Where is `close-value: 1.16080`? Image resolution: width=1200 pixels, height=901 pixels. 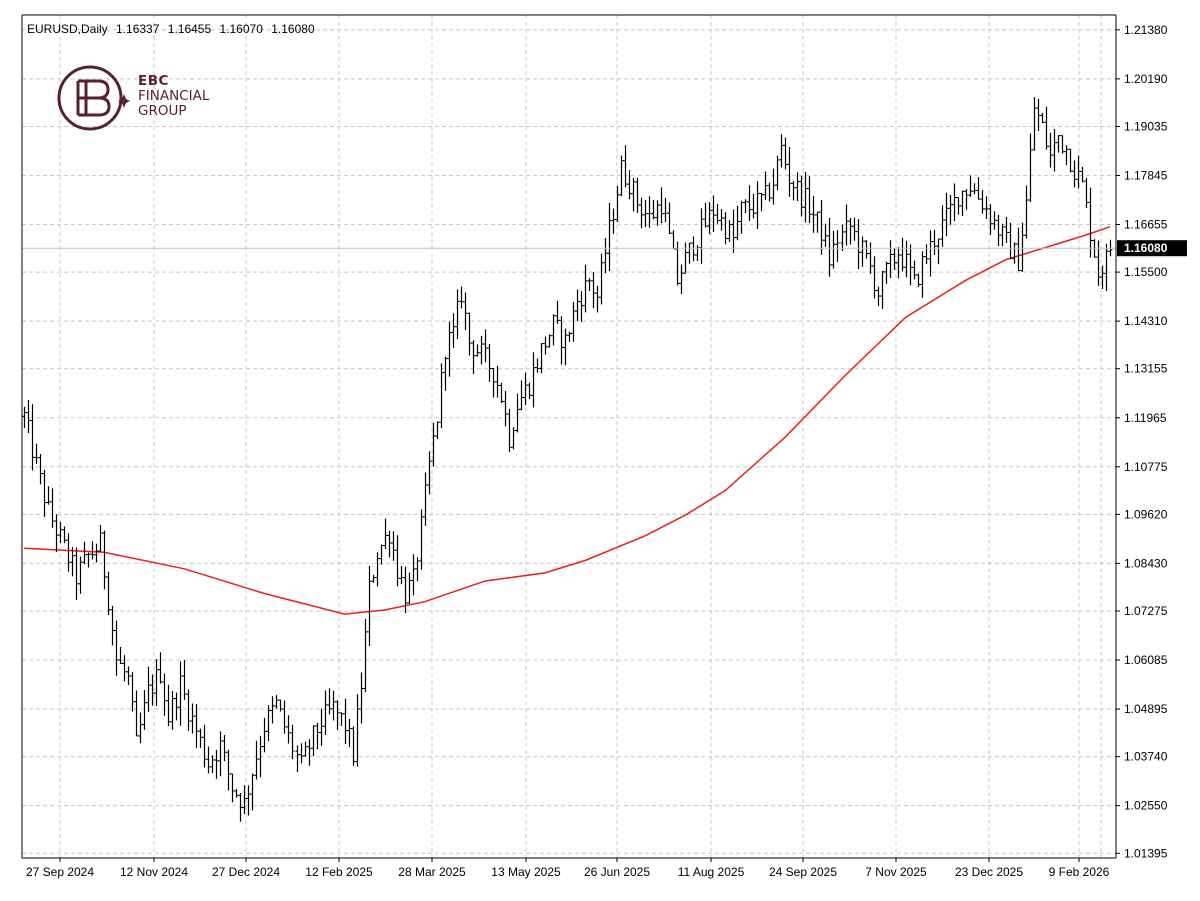 close-value: 1.16080 is located at coordinates (293, 29).